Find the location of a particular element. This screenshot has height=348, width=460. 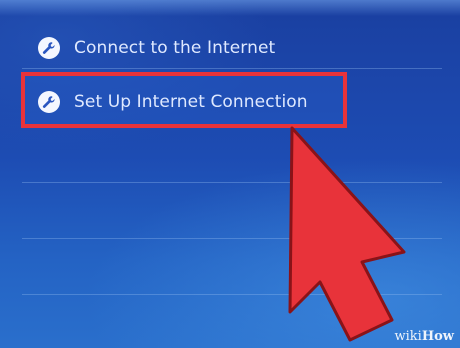

wikihow-watermark: wikiHow is located at coordinates (424, 336).